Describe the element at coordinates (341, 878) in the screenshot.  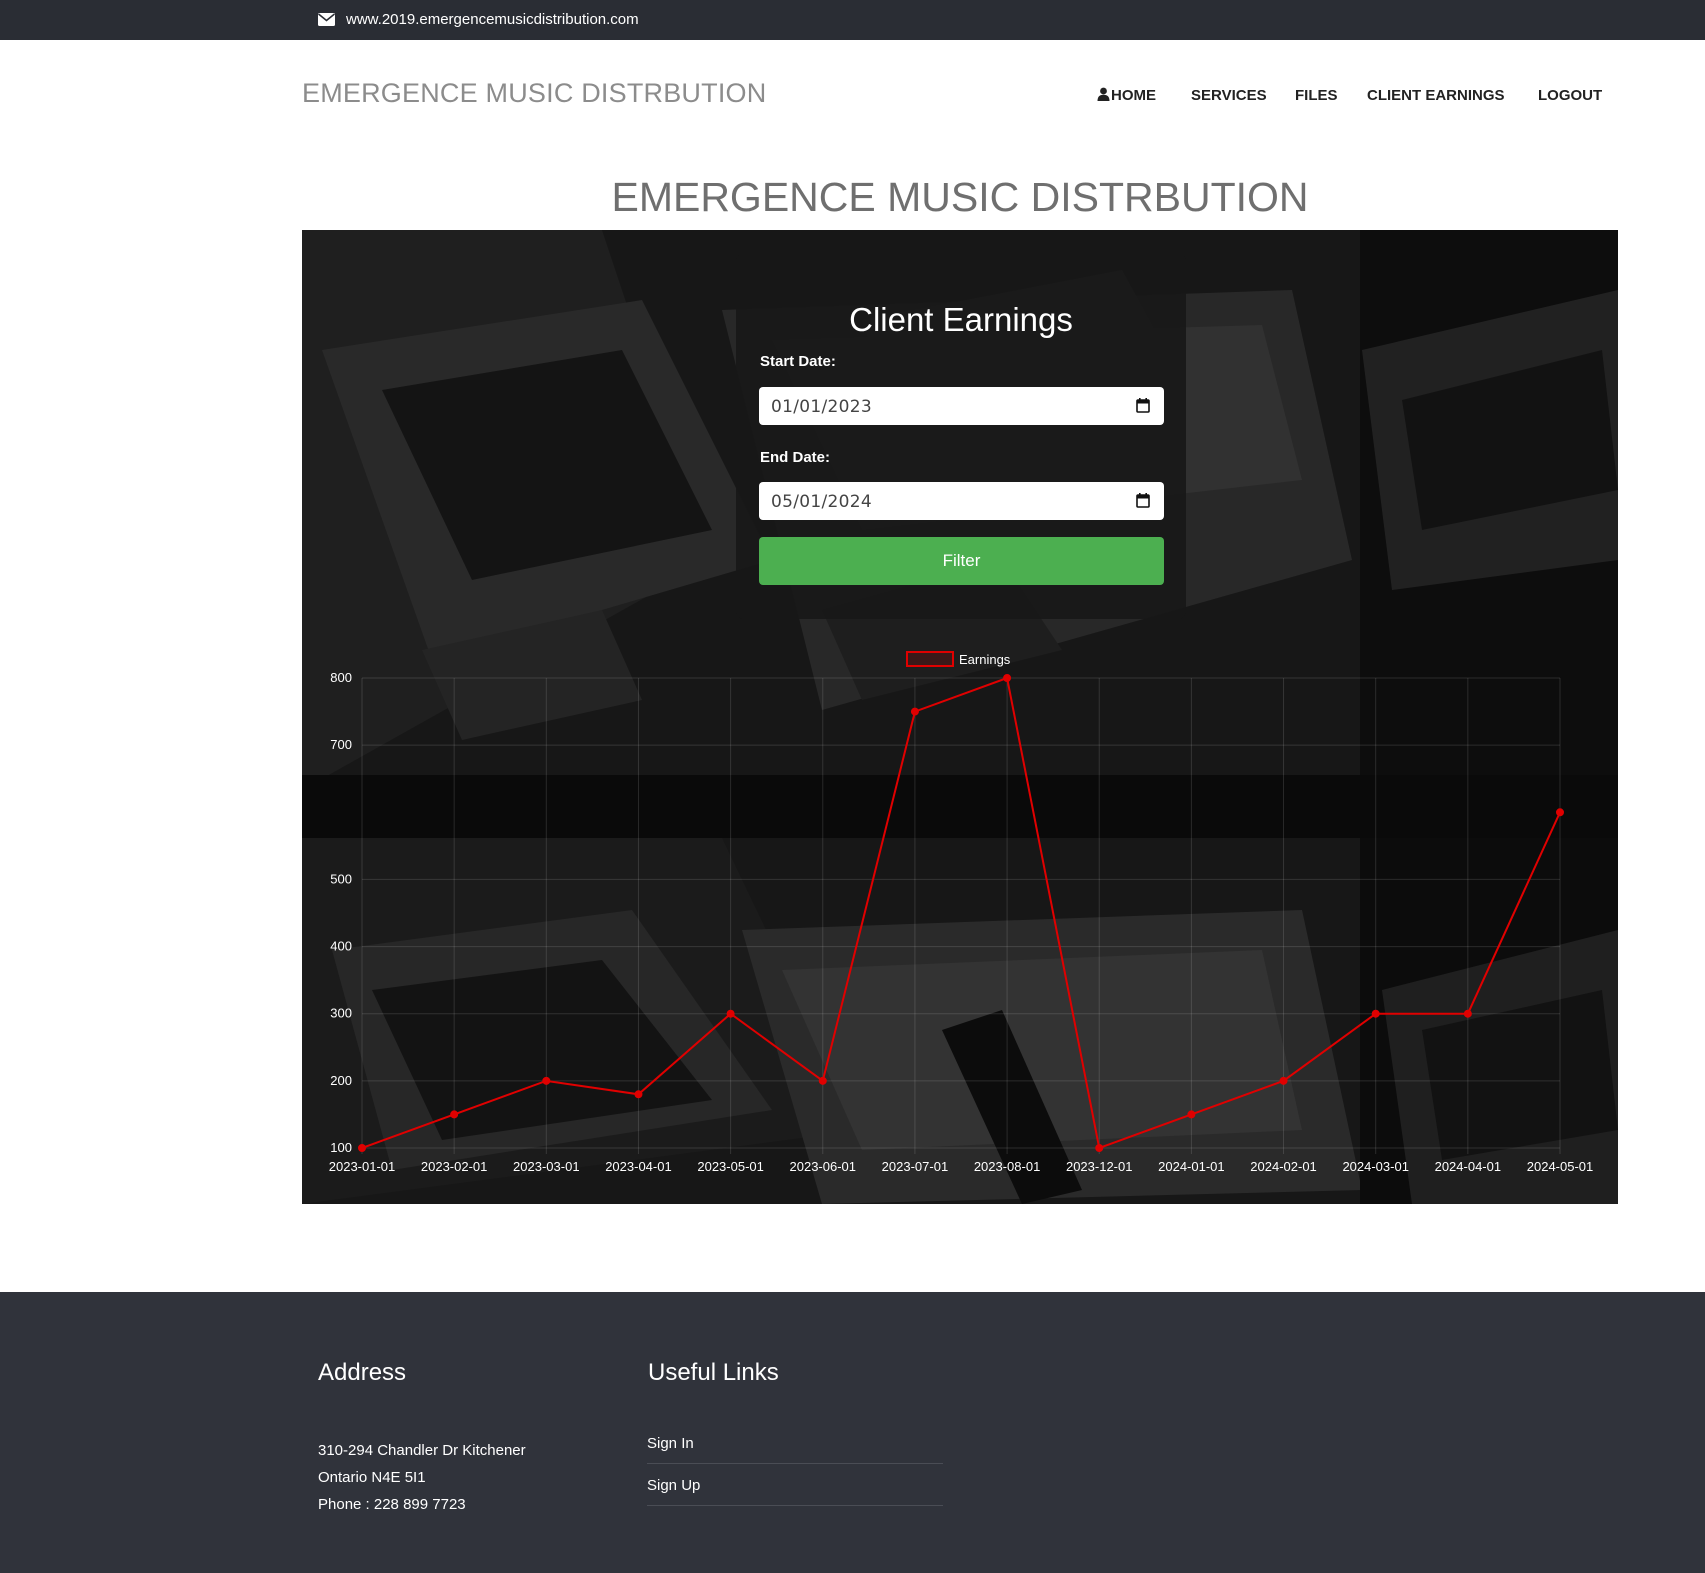
I see `y-tick-label: 500` at that location.